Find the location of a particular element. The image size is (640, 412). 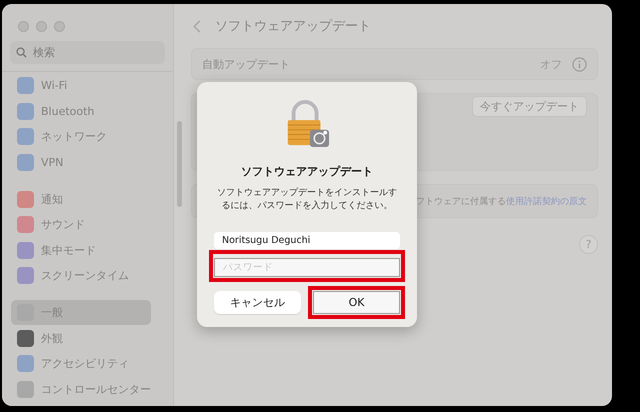

page-title: ソフトウェアアップデート is located at coordinates (293, 26).